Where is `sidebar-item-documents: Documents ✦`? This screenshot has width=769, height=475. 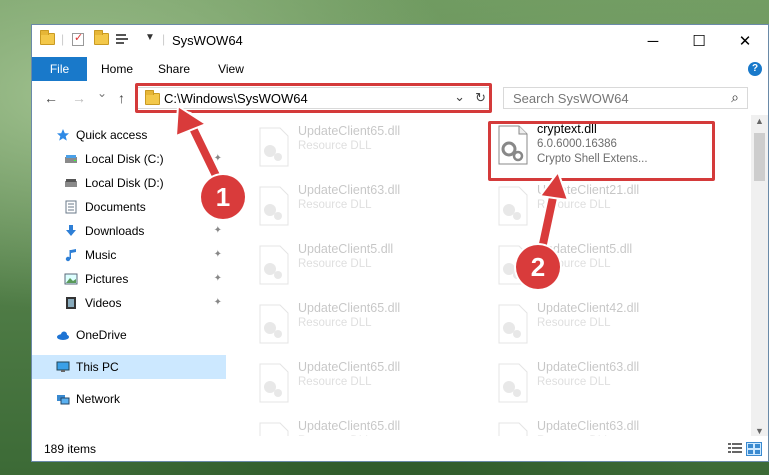
sidebar-item-documents: Documents ✦ is located at coordinates (129, 207).